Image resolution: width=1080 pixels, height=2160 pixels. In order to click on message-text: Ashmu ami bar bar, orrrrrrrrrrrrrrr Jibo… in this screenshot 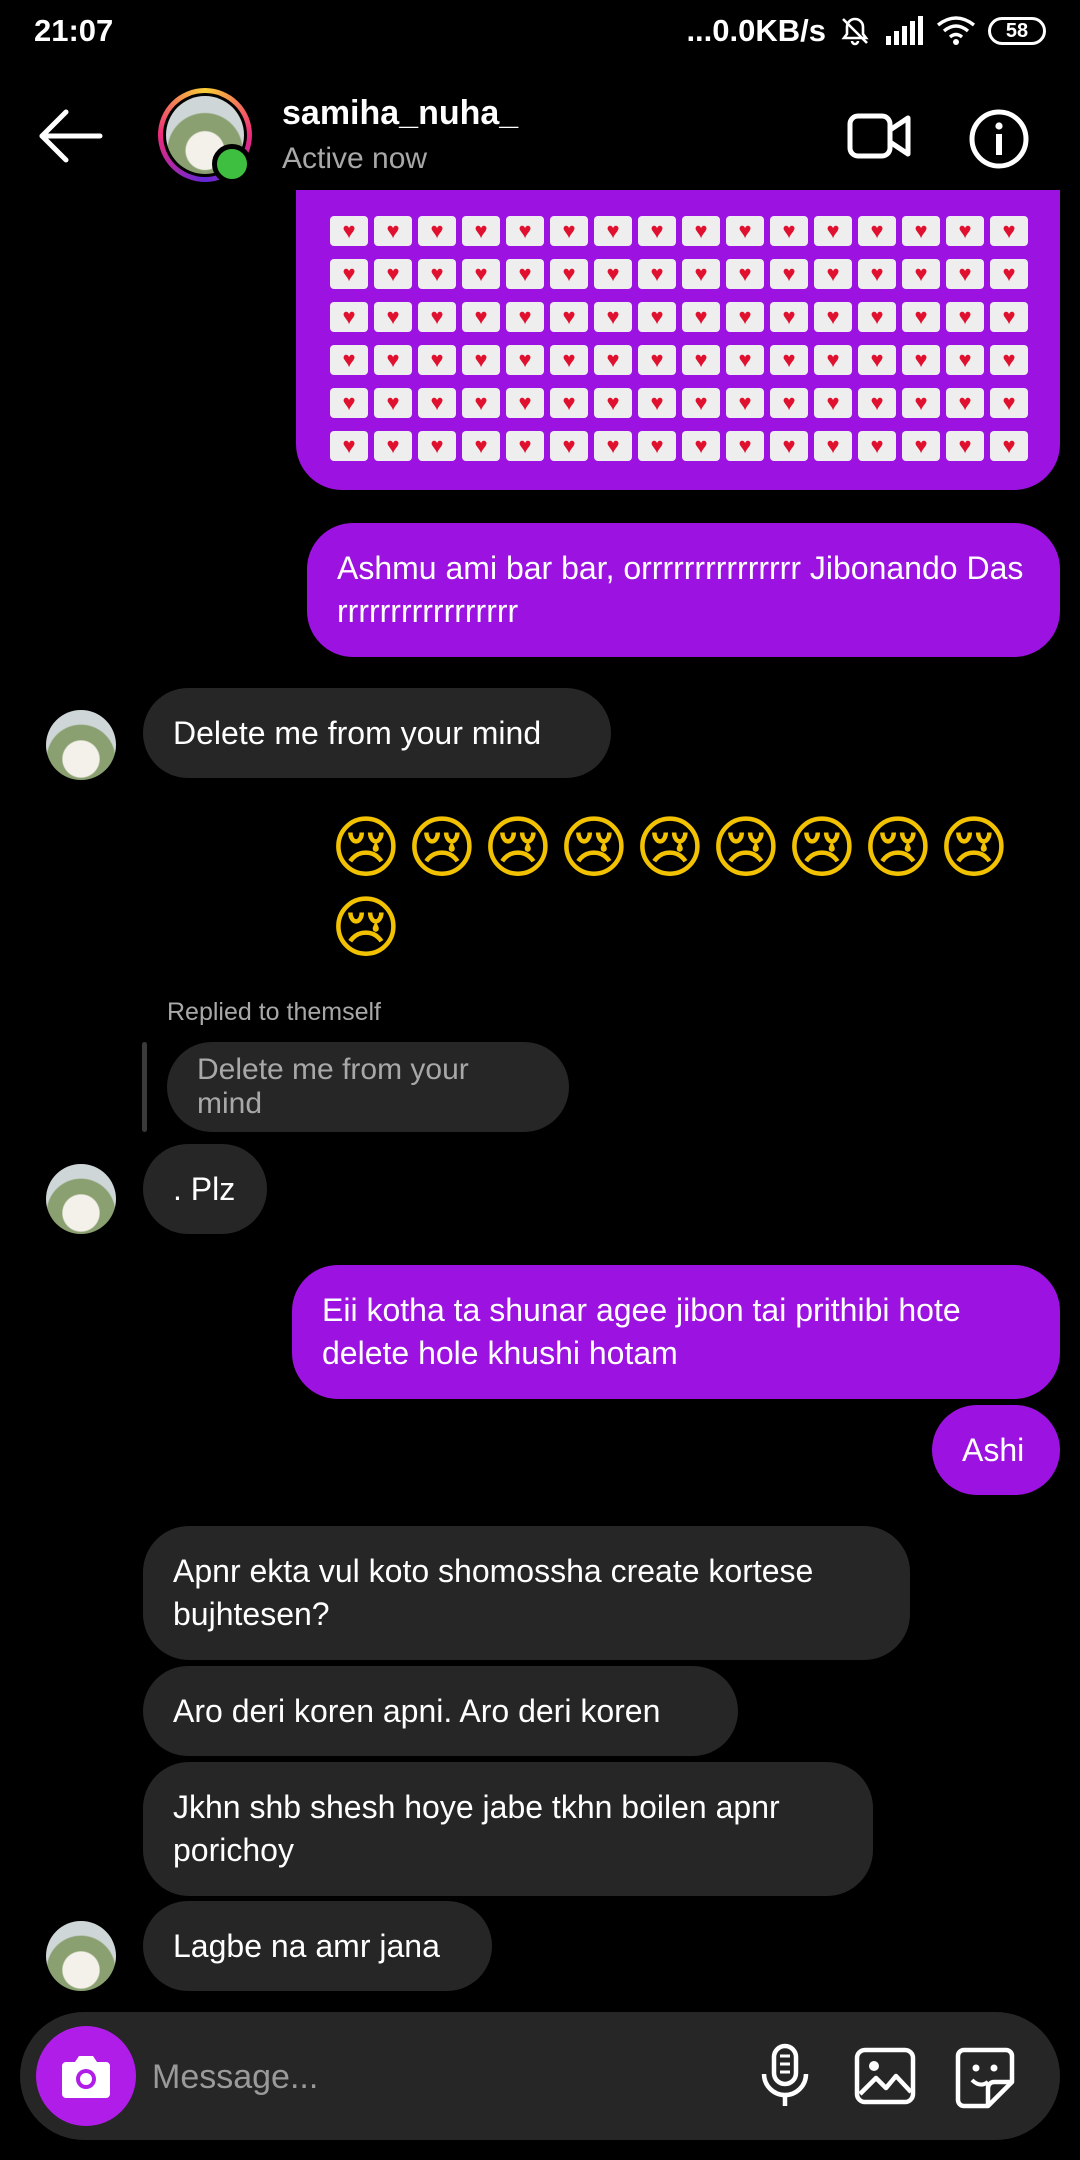, I will do `click(680, 589)`.